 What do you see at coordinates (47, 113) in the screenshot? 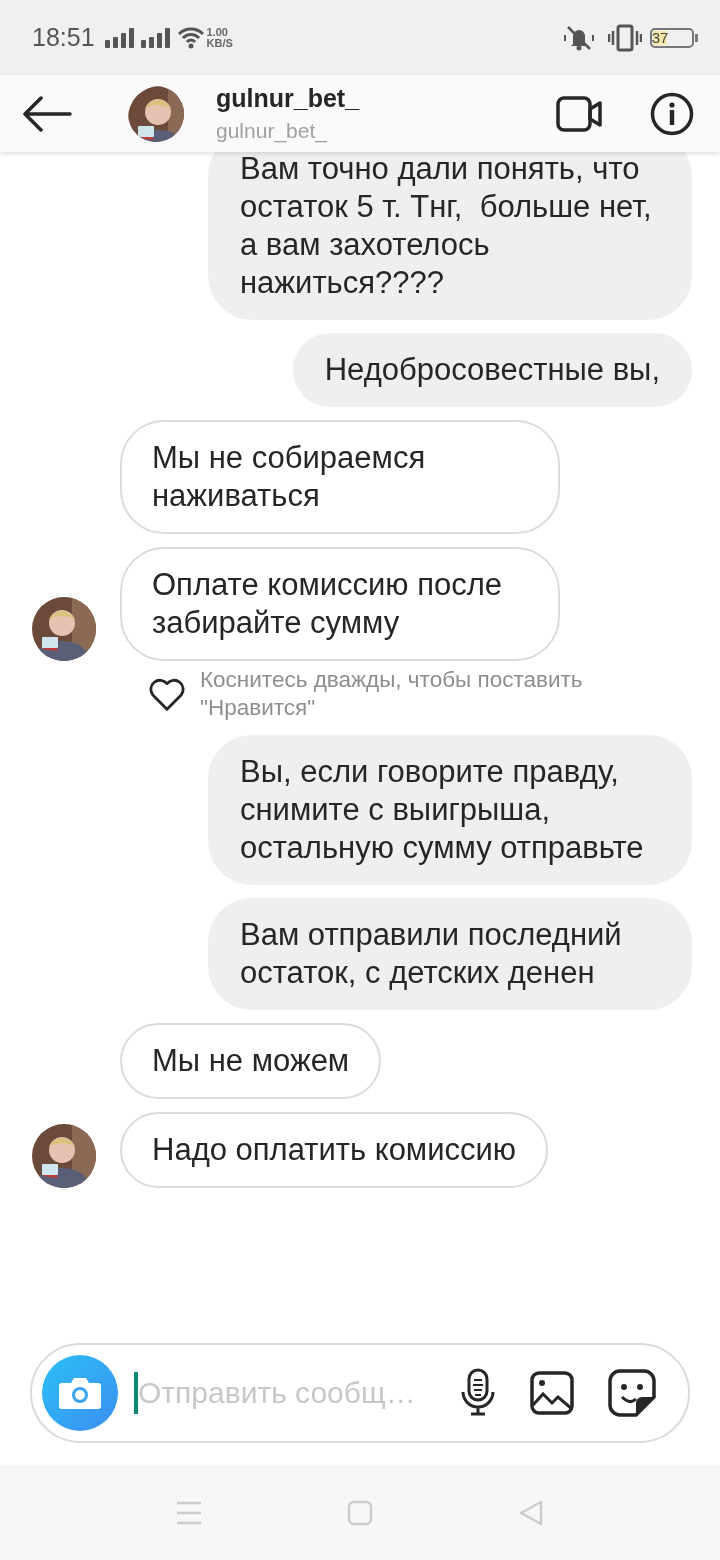
I see `back-arrow-icon` at bounding box center [47, 113].